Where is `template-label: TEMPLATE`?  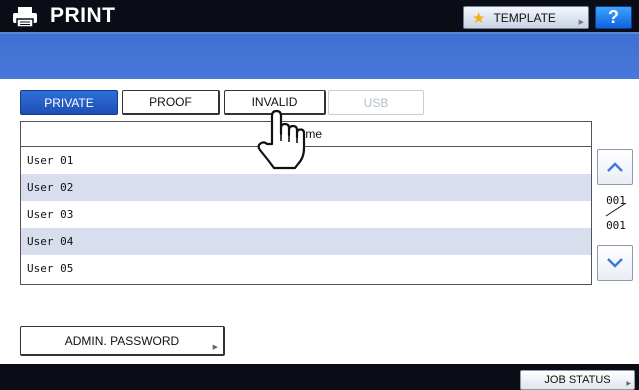
template-label: TEMPLATE is located at coordinates (524, 17).